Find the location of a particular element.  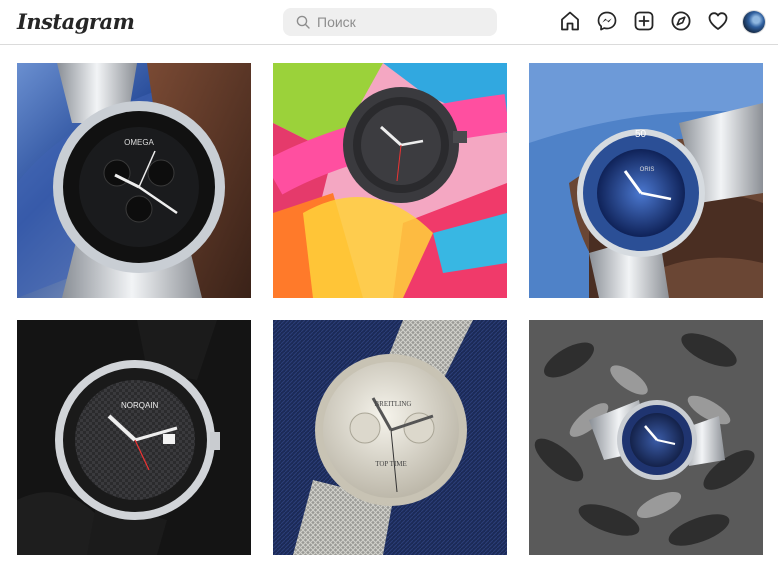

post-tile-omega-speedmaster: OMEGA is located at coordinates (134, 180).